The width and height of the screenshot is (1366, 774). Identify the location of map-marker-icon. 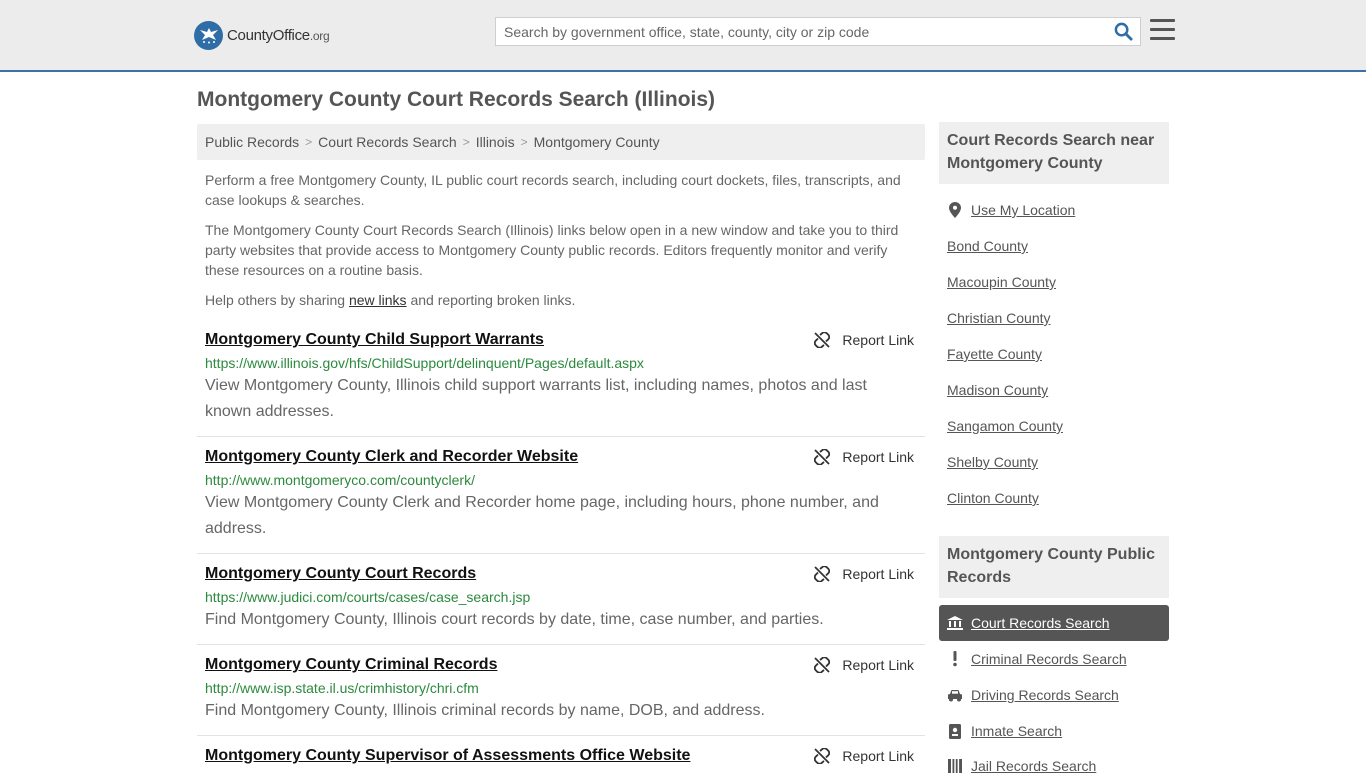
(955, 210).